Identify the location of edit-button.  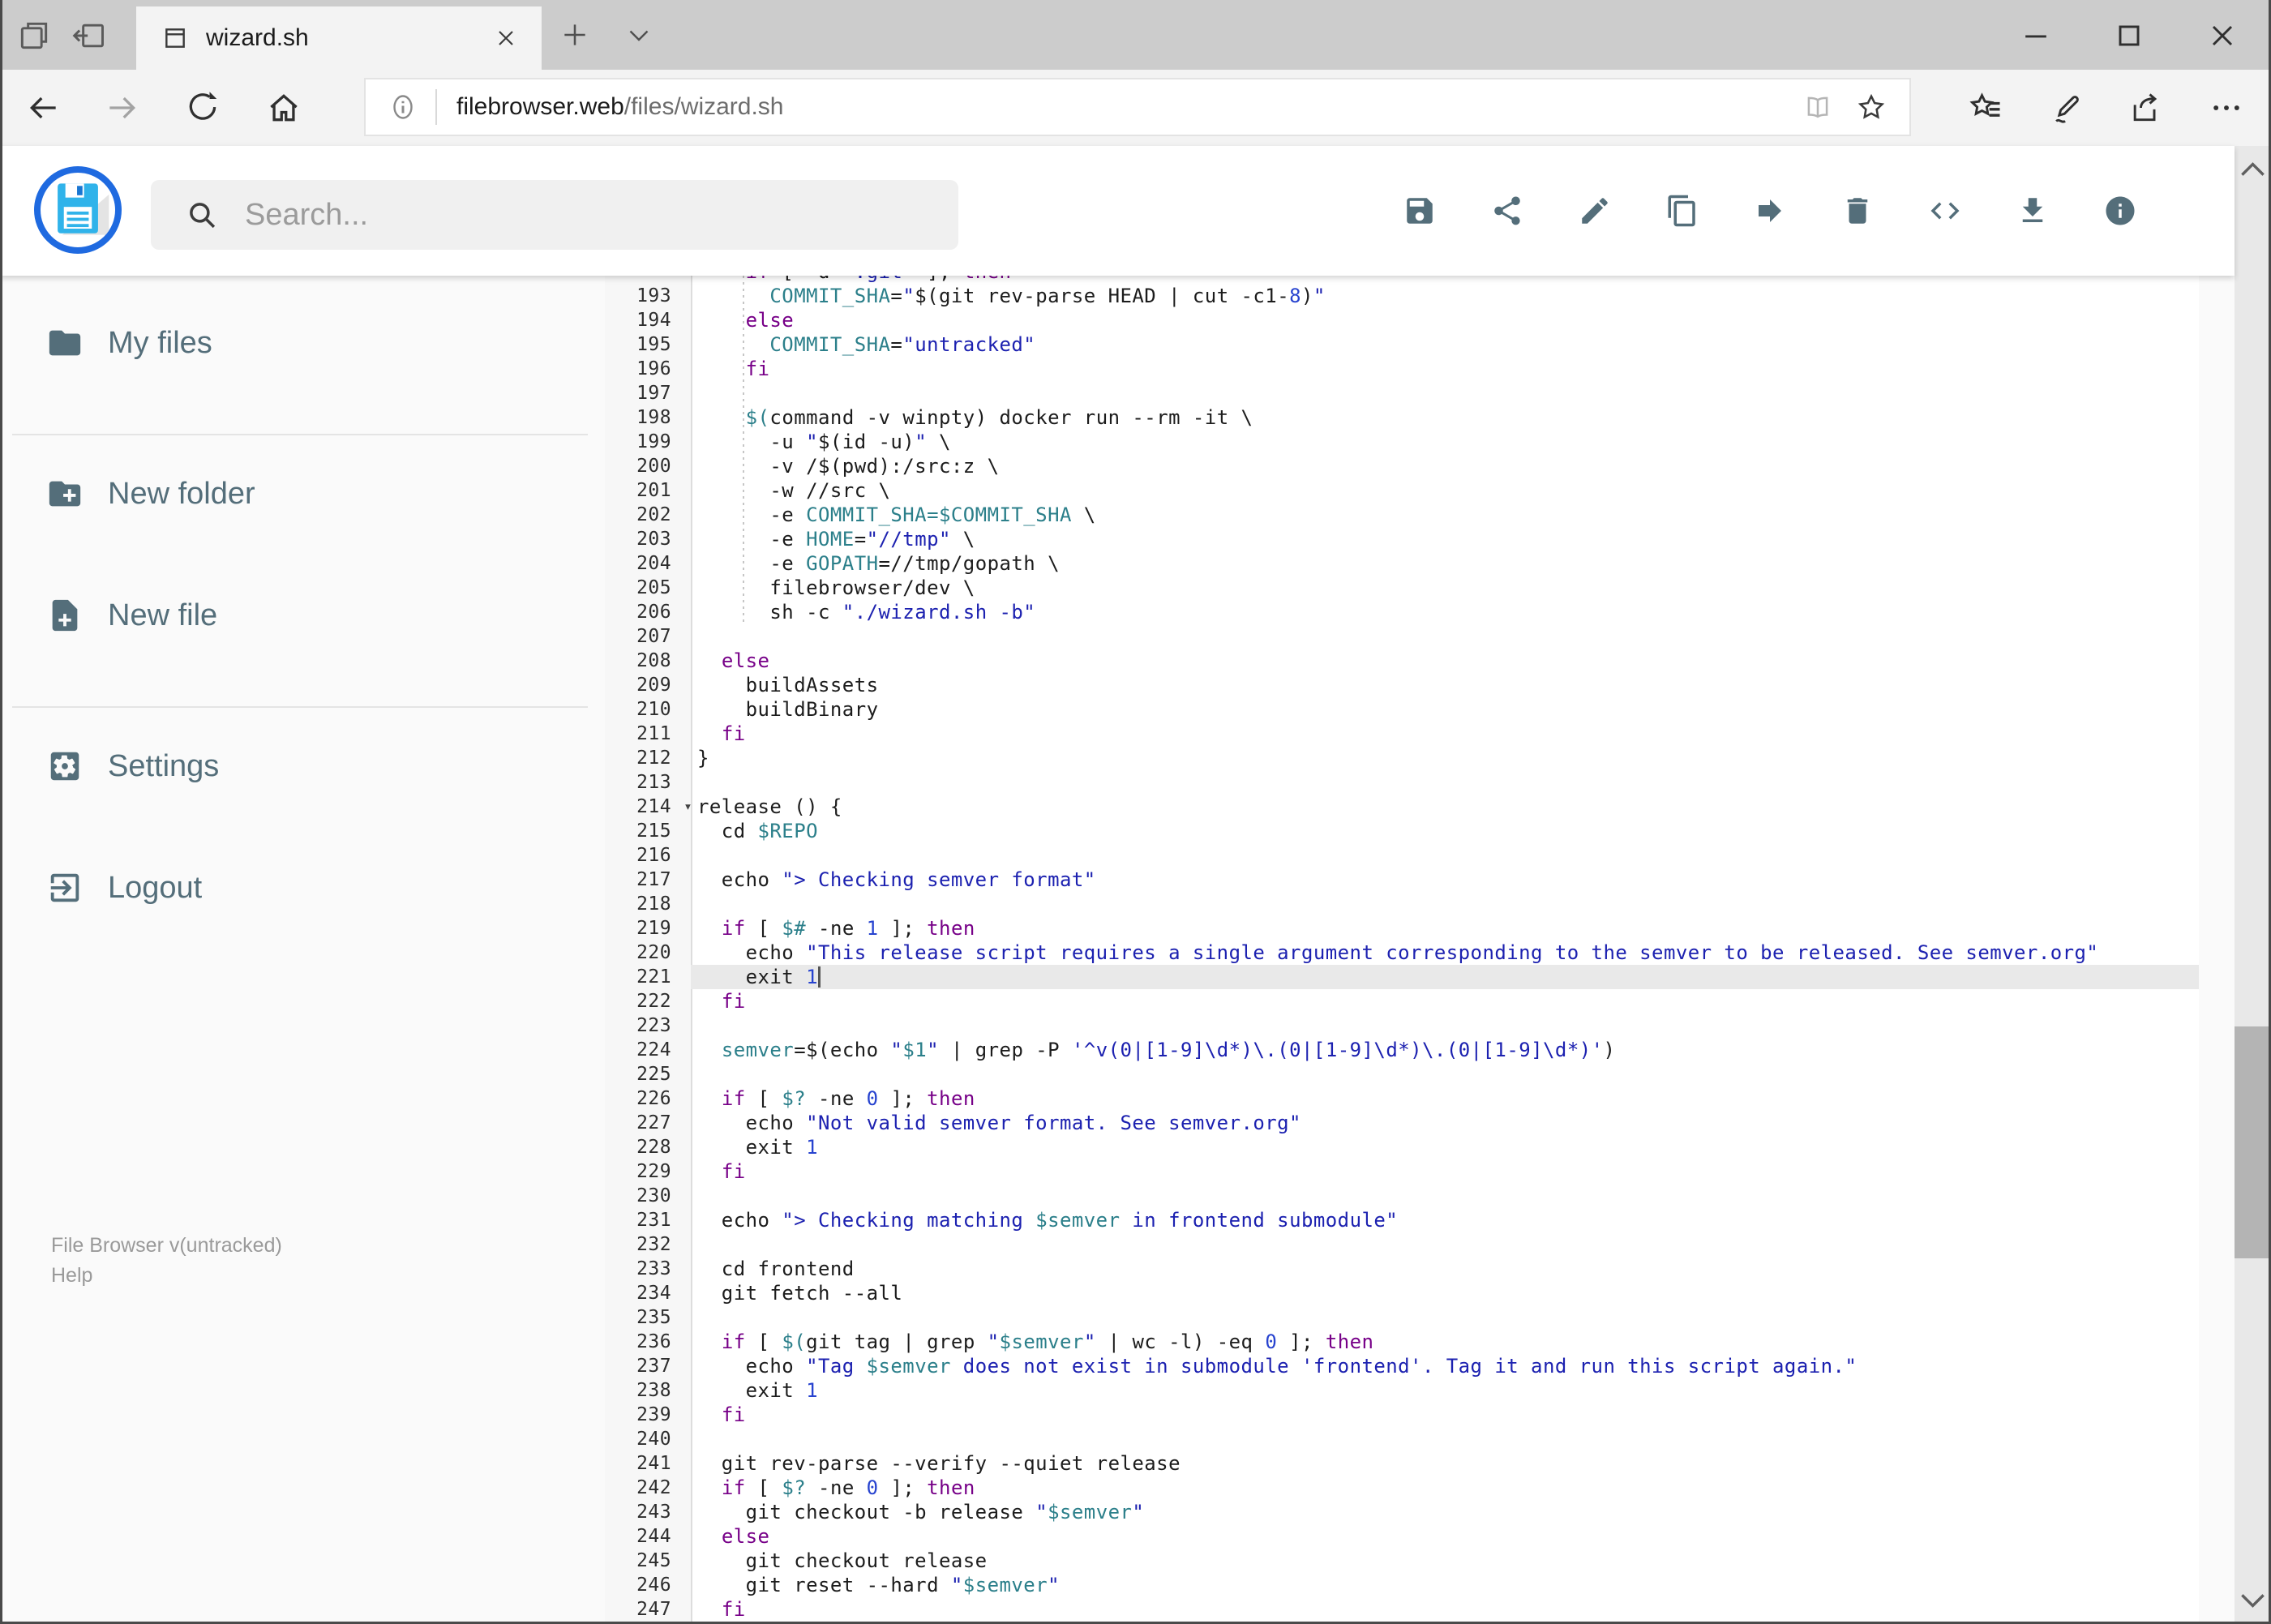
(1595, 211).